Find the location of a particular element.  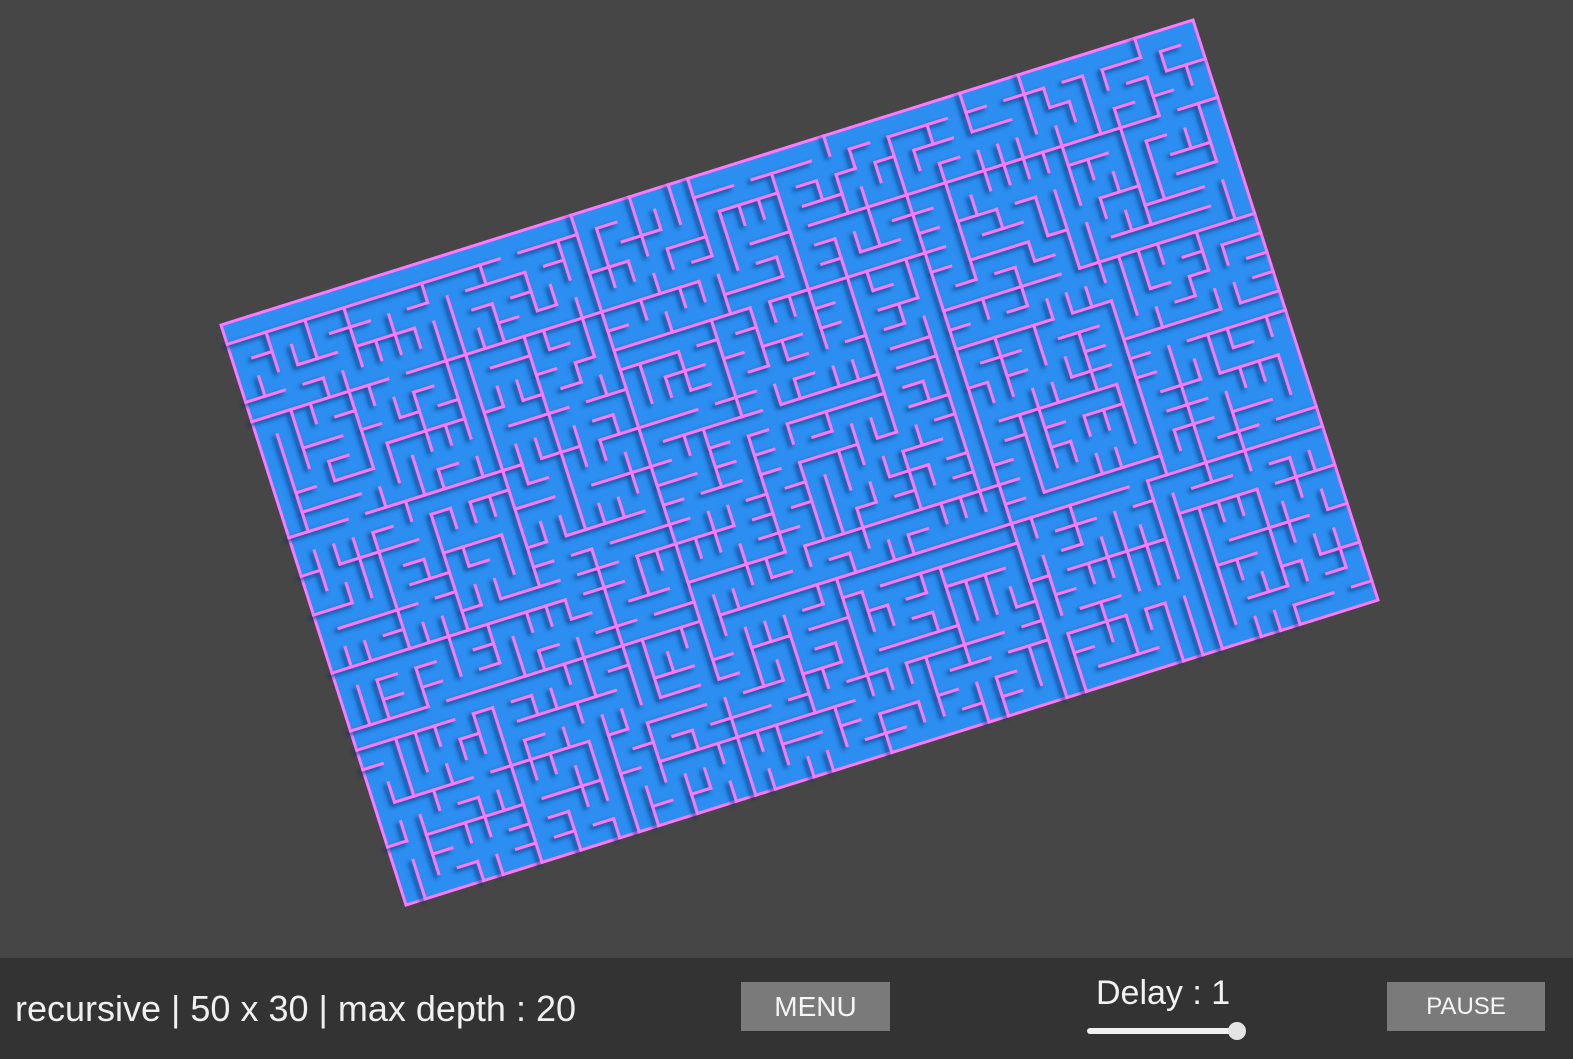

maze-status-text: recursive | 50 x 30 | max depth : 20 is located at coordinates (295, 1008).